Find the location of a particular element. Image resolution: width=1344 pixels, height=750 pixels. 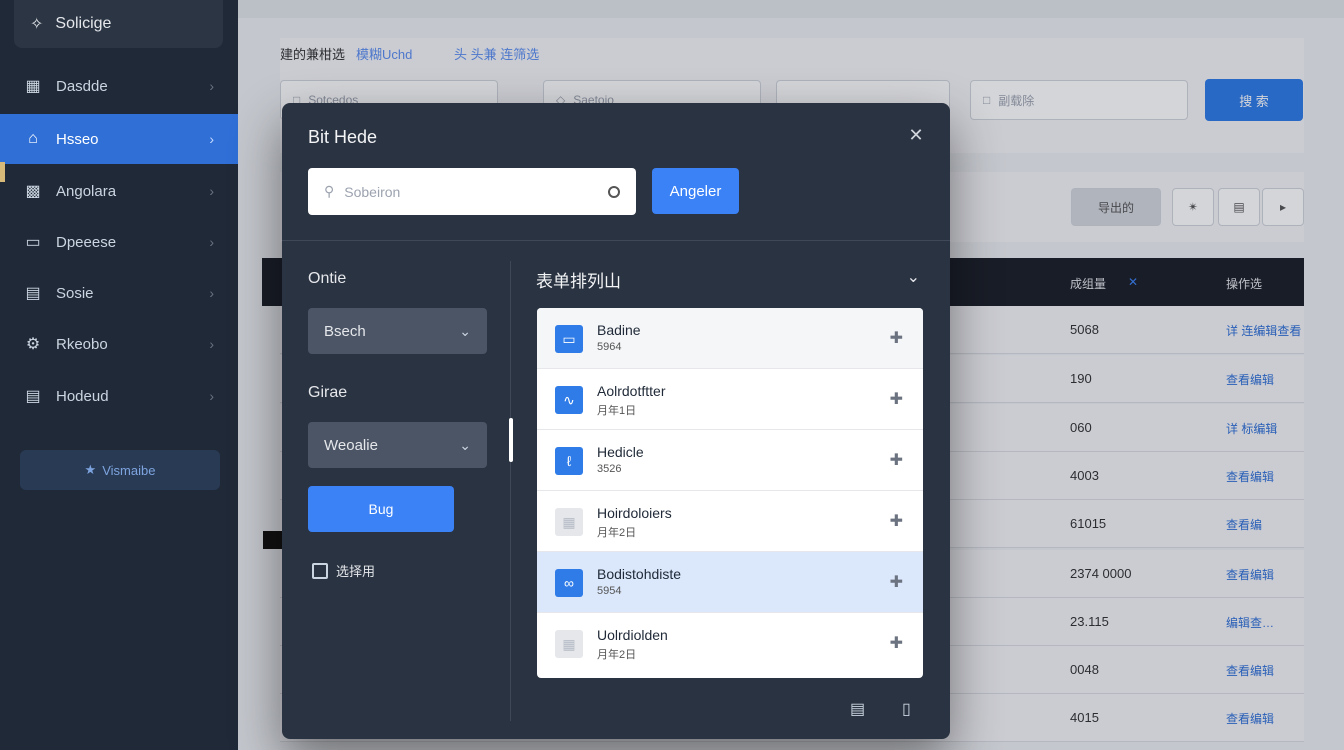

sidebar-item-label: Angolara is located at coordinates (86, 191).